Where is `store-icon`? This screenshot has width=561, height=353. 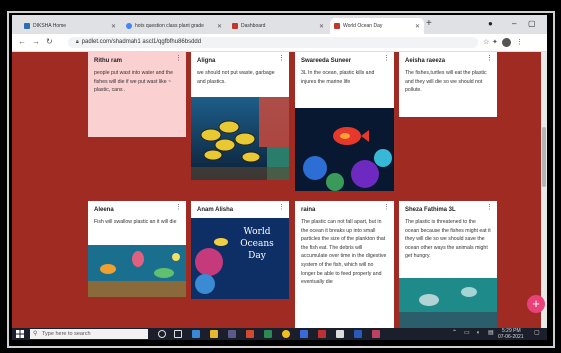 store-icon is located at coordinates (232, 334).